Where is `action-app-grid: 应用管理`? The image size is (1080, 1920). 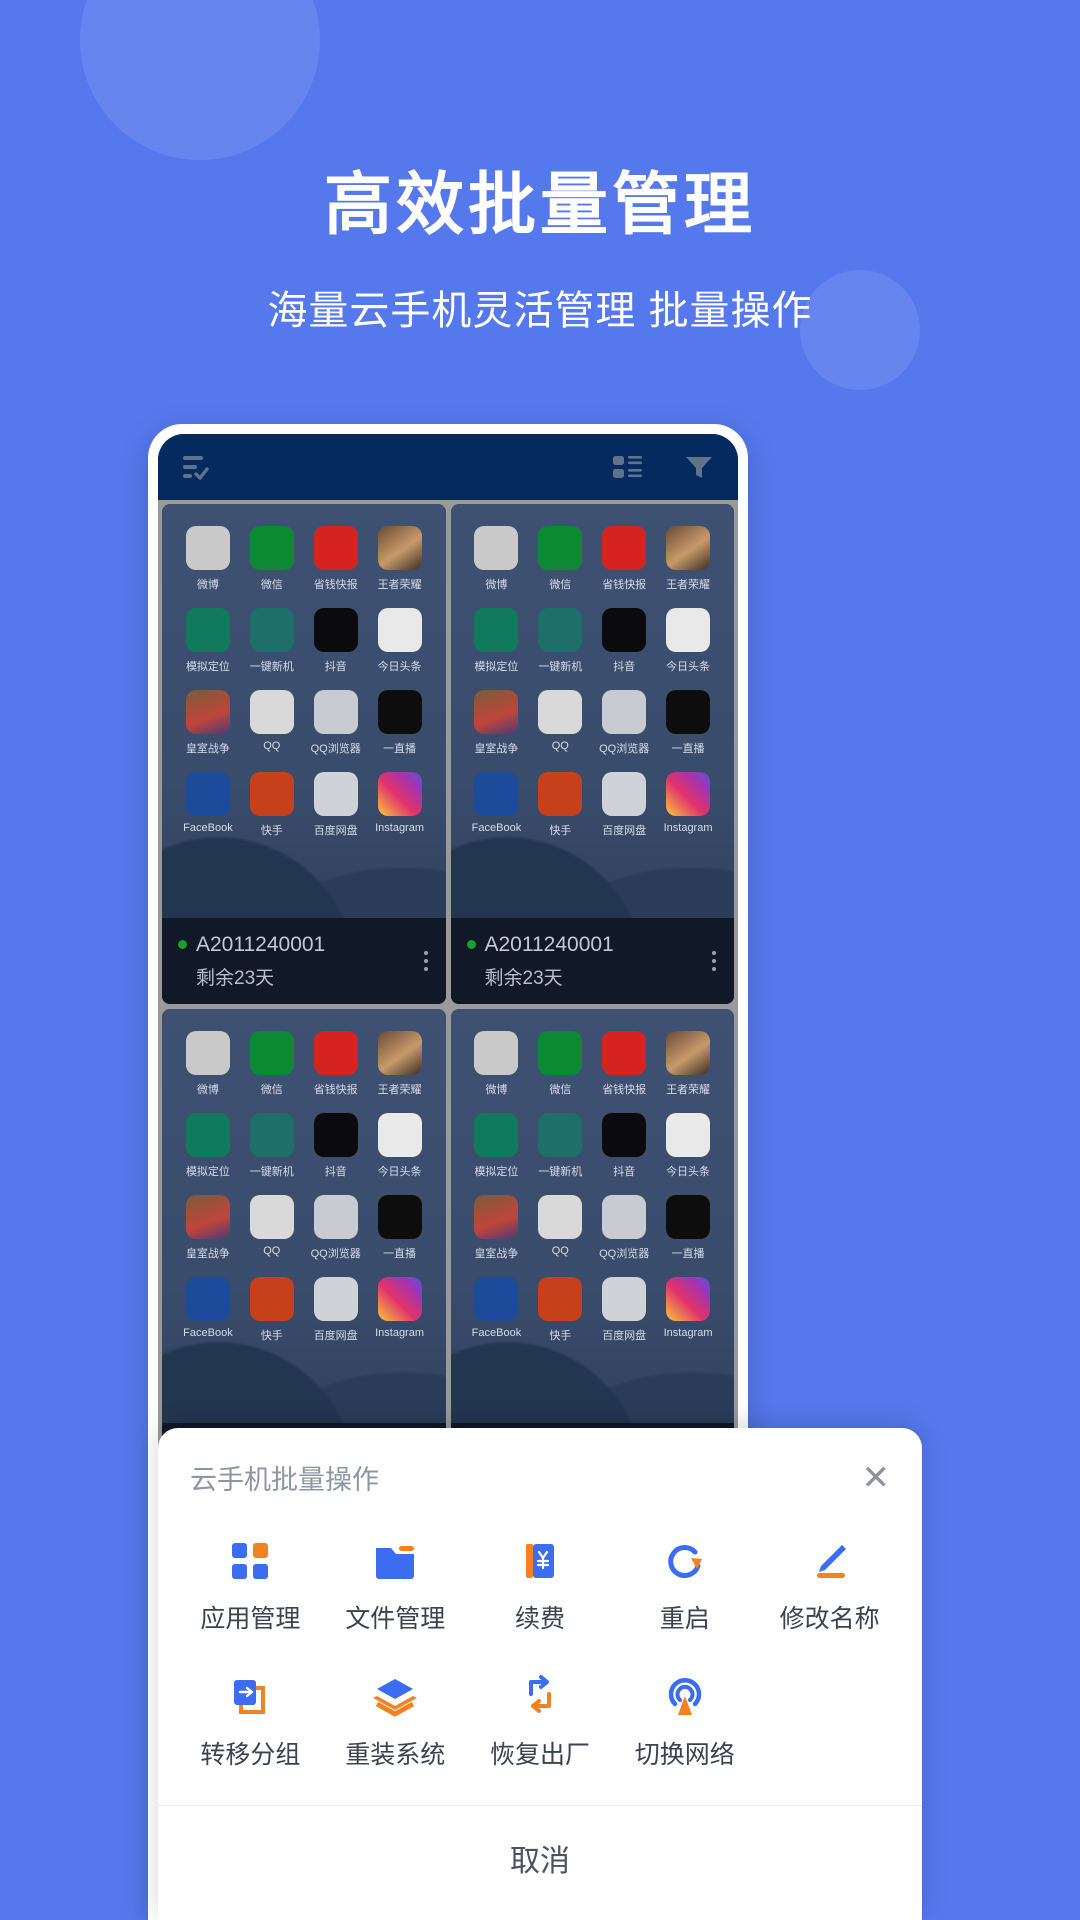 action-app-grid: 应用管理 is located at coordinates (250, 1584).